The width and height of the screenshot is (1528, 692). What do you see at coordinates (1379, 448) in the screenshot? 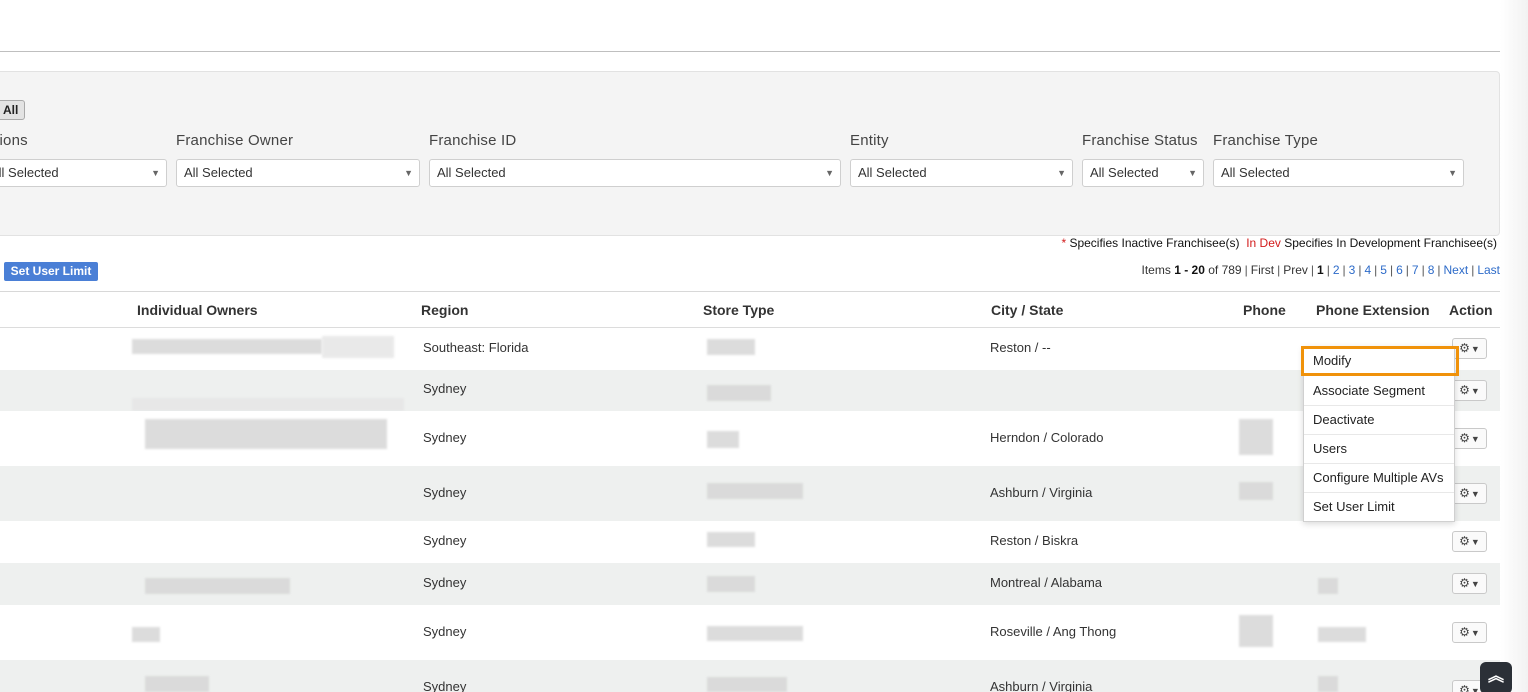
I see `menu-item-users: Users` at bounding box center [1379, 448].